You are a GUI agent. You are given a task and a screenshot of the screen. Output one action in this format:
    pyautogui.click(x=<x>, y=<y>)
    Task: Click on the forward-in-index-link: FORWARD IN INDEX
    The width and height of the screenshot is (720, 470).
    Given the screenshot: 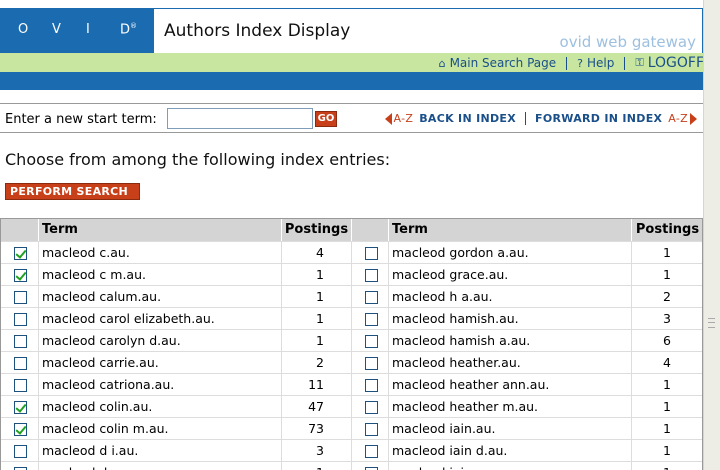 What is the action you would take?
    pyautogui.click(x=598, y=118)
    